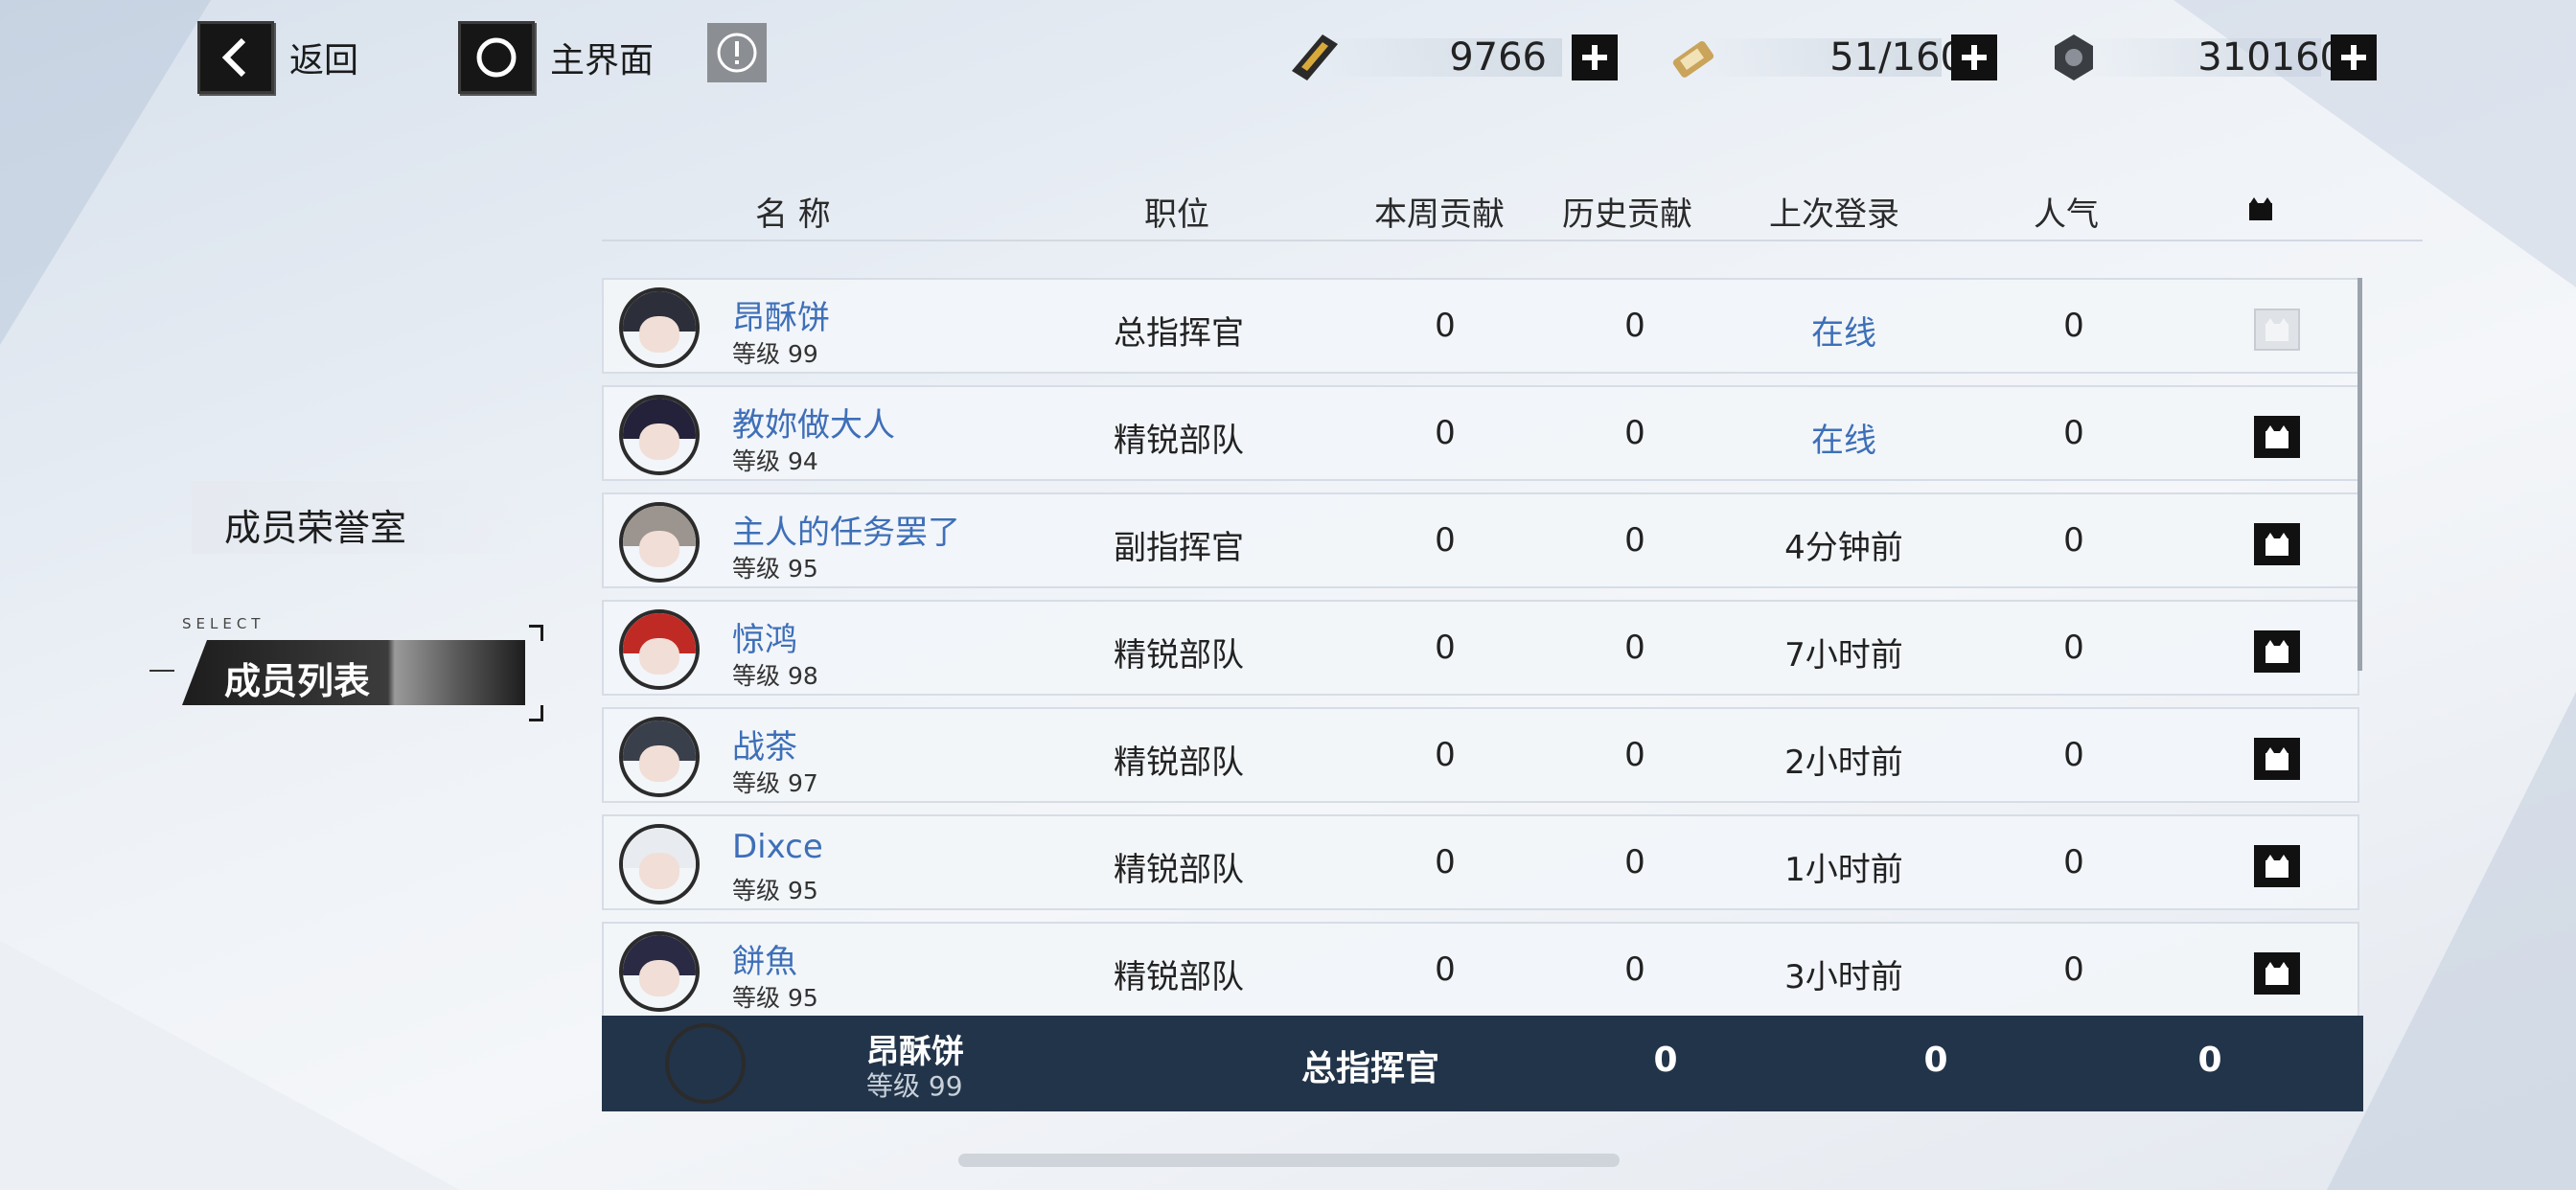 This screenshot has height=1190, width=2576. I want to click on member-last-login: 7小时前, so click(1843, 655).